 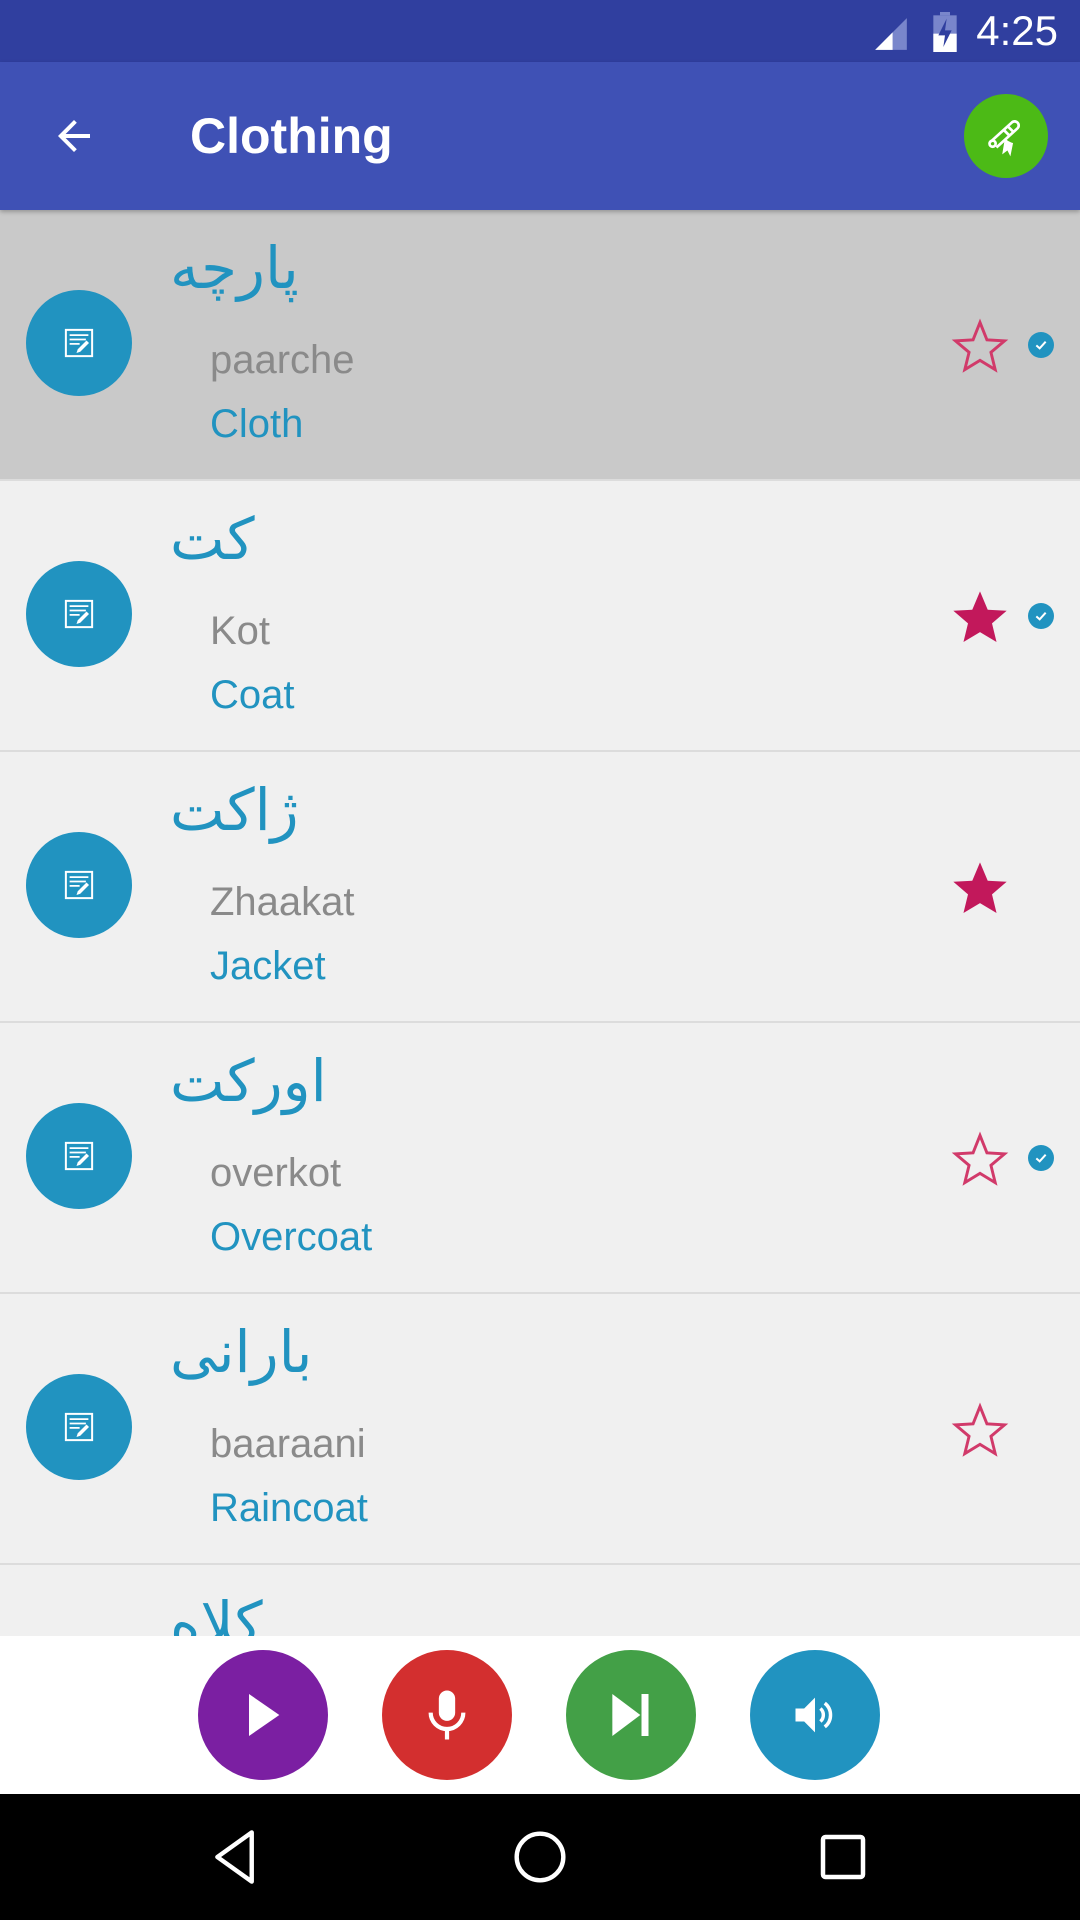 I want to click on diploma-scroll-icon, so click(x=1004, y=138).